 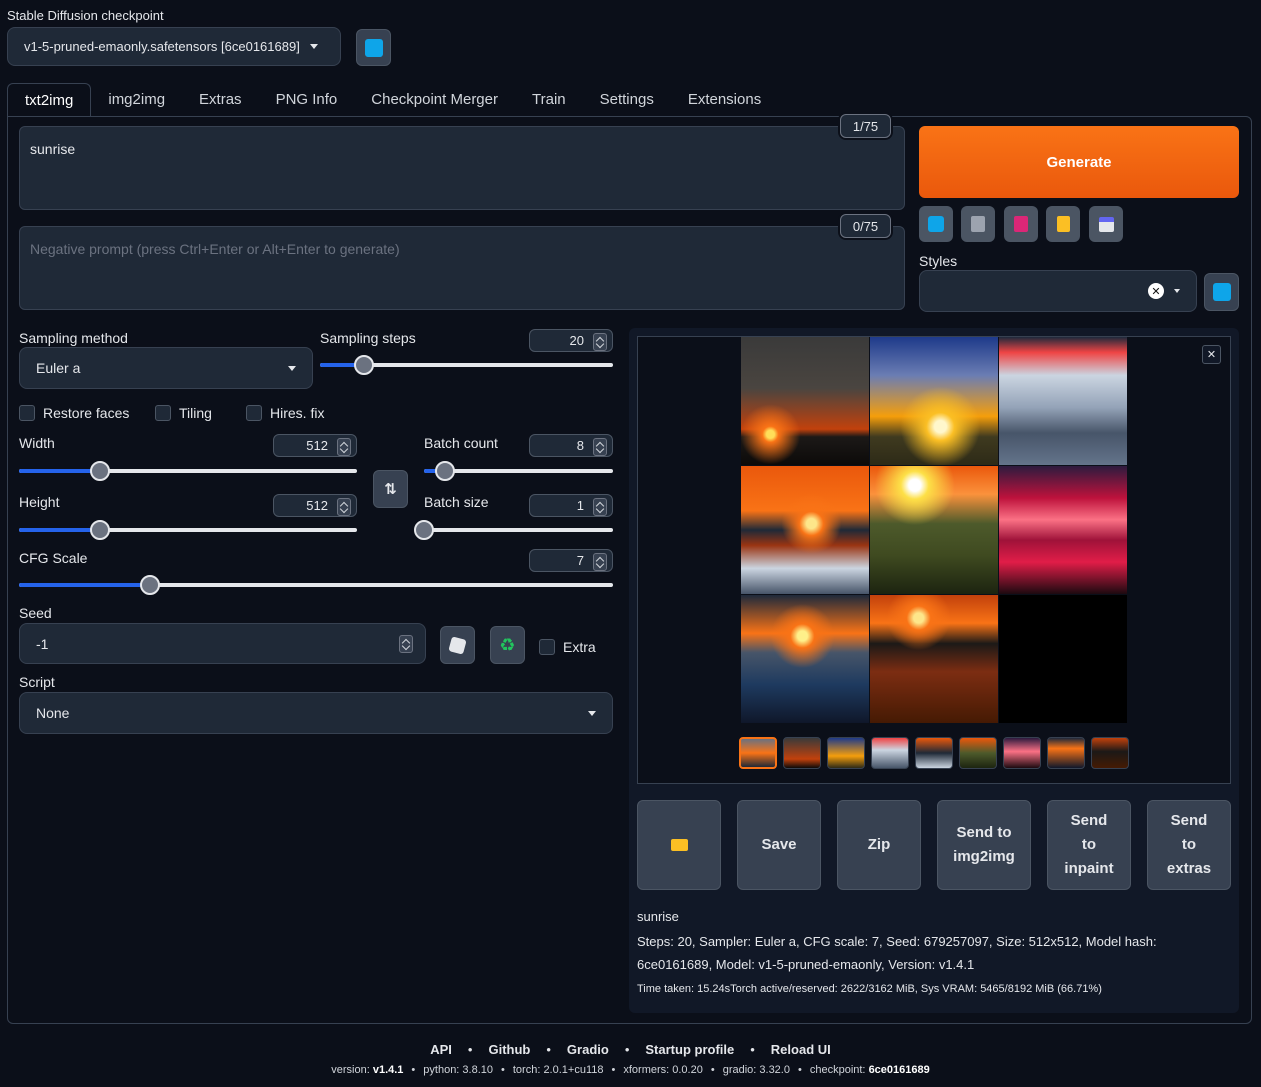 What do you see at coordinates (188, 530) in the screenshot?
I see `height-slider` at bounding box center [188, 530].